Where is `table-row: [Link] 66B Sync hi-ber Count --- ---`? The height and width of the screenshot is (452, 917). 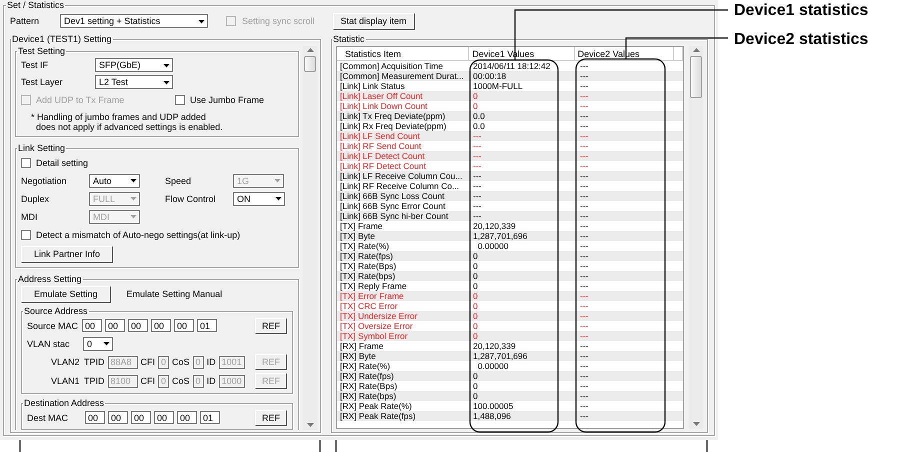
table-row: [Link] 66B Sync hi-ber Count --- --- is located at coordinates (510, 216).